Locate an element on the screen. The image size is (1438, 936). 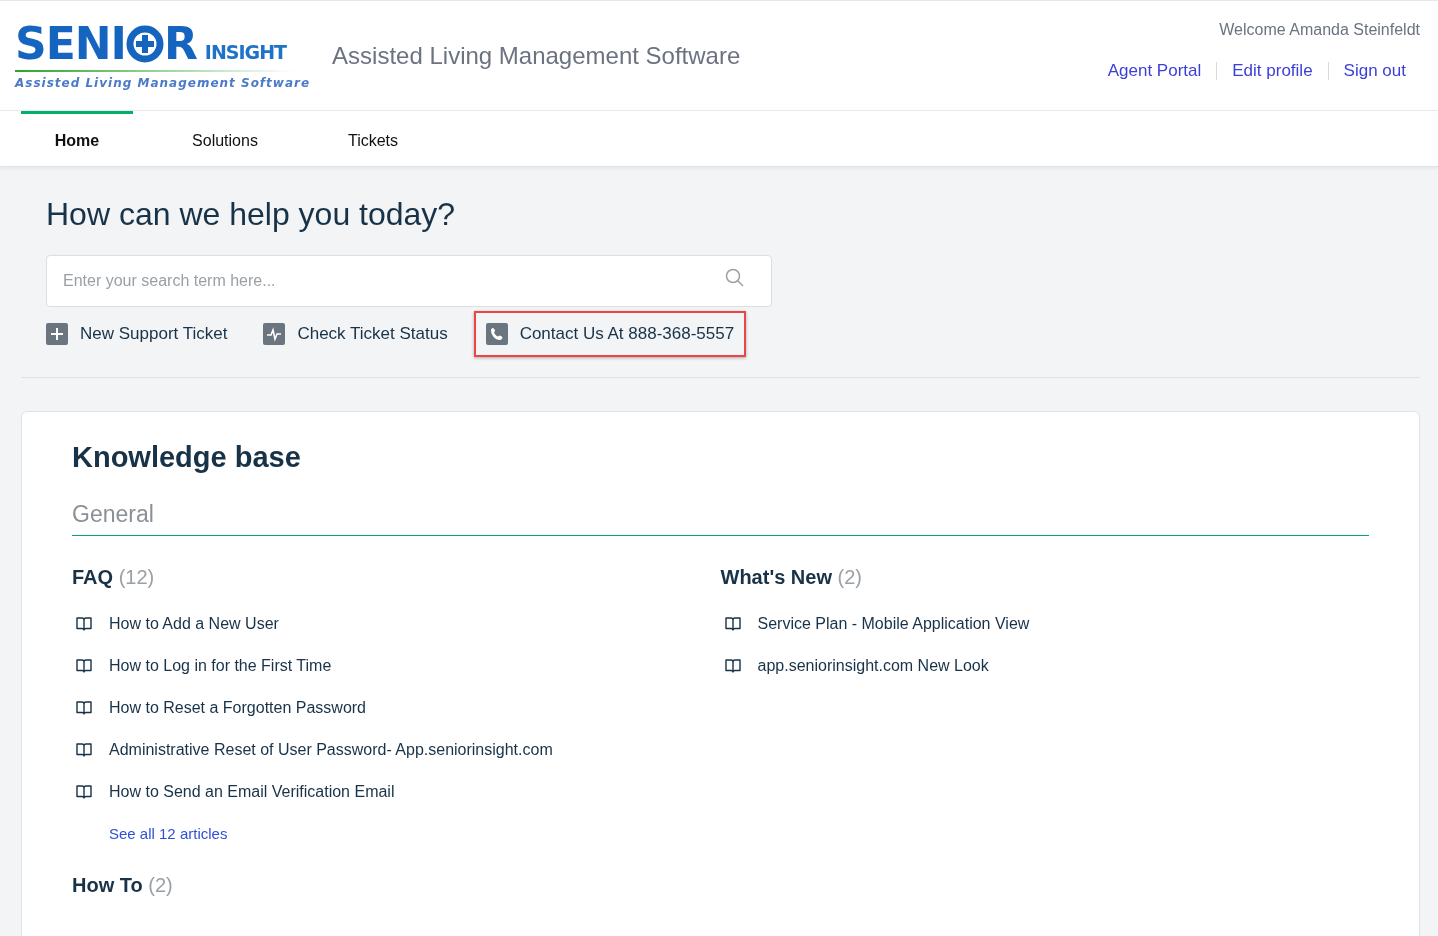
header-link: Agent Portal is located at coordinates (1154, 70).